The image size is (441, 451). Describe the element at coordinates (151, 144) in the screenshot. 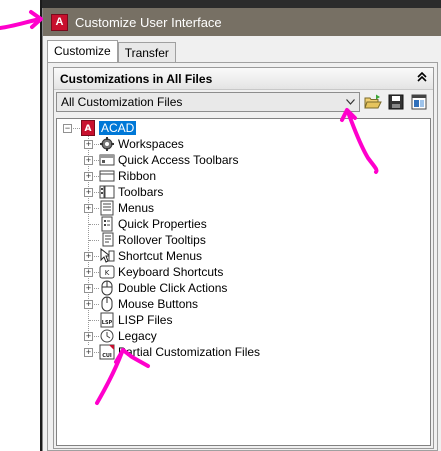

I see `tree-item-label: Workspaces` at that location.